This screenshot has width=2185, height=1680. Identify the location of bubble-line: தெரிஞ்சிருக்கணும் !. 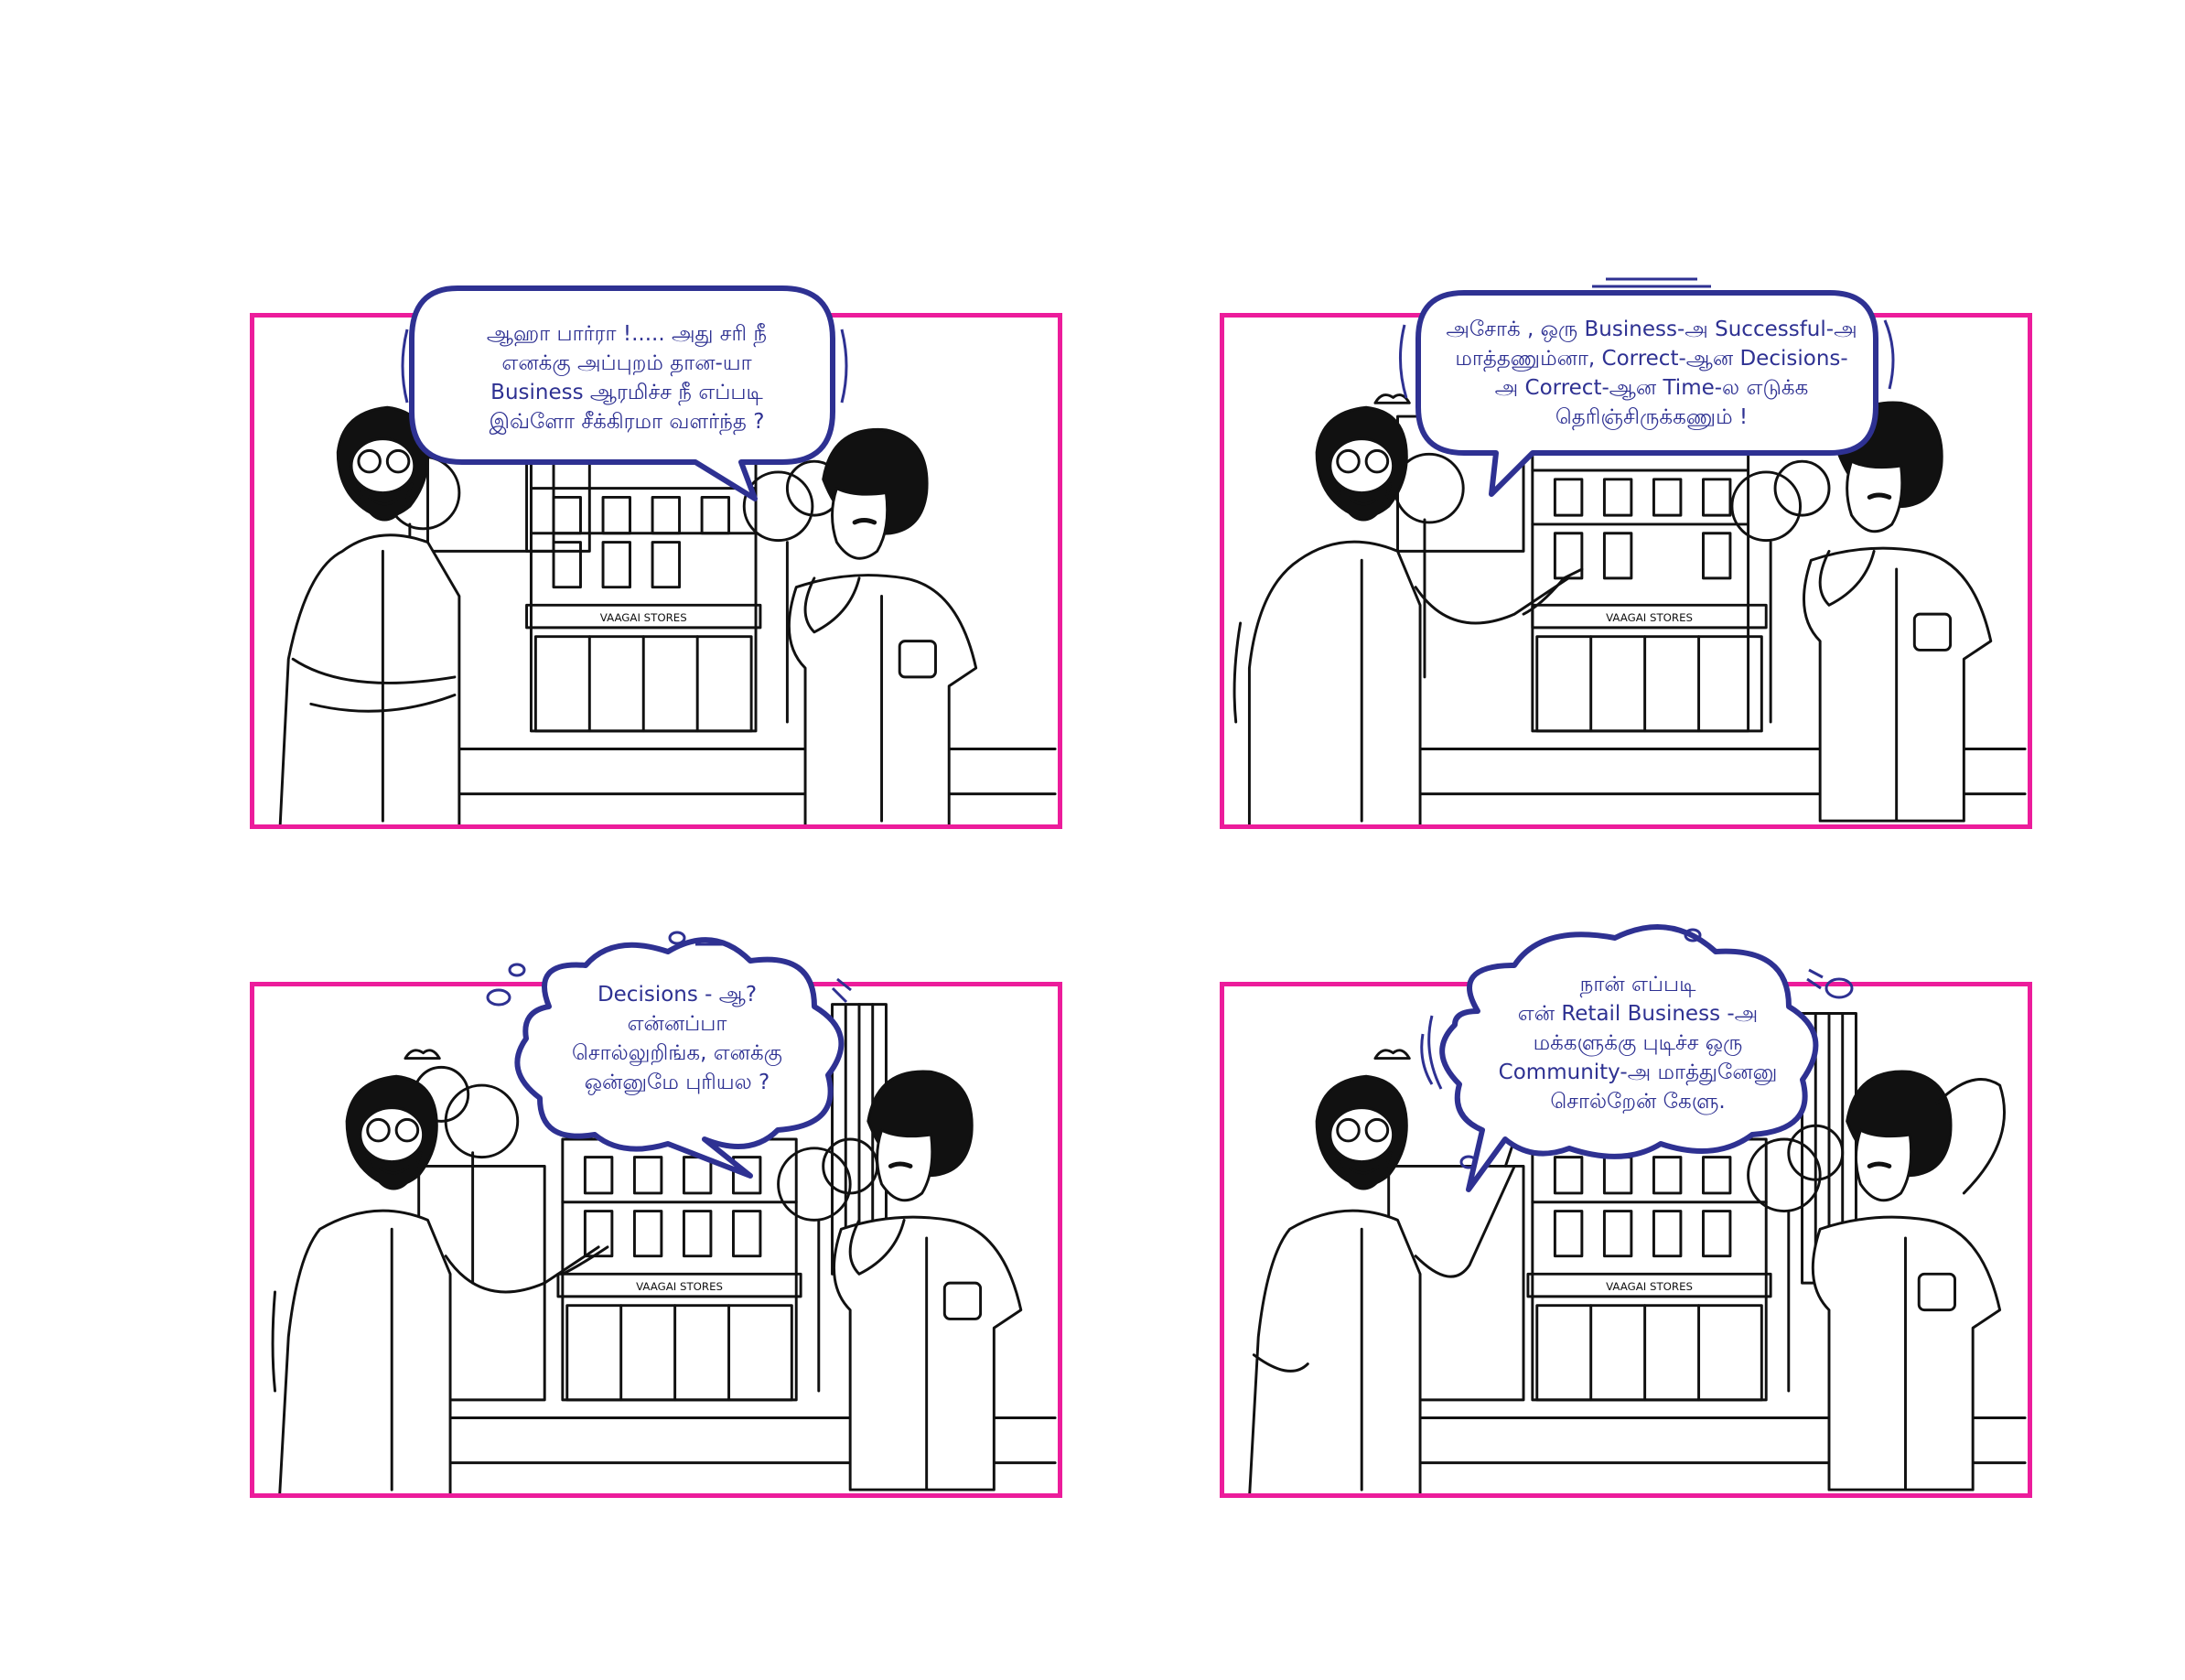
(1652, 416).